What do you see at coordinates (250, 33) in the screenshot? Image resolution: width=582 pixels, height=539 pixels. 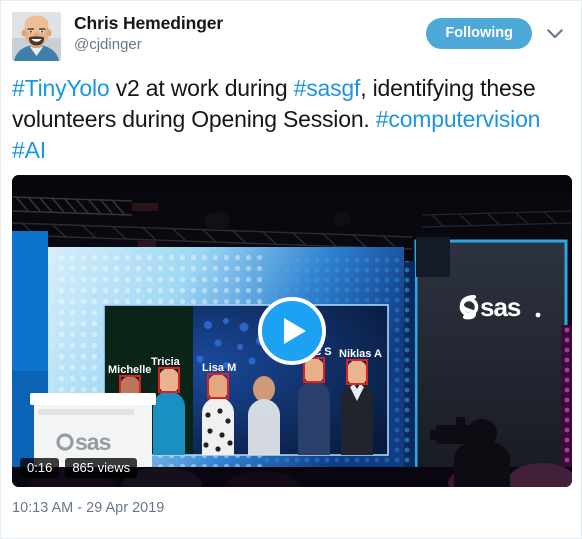 I see `author-identity: Chris Hemedinger @cjdinger` at bounding box center [250, 33].